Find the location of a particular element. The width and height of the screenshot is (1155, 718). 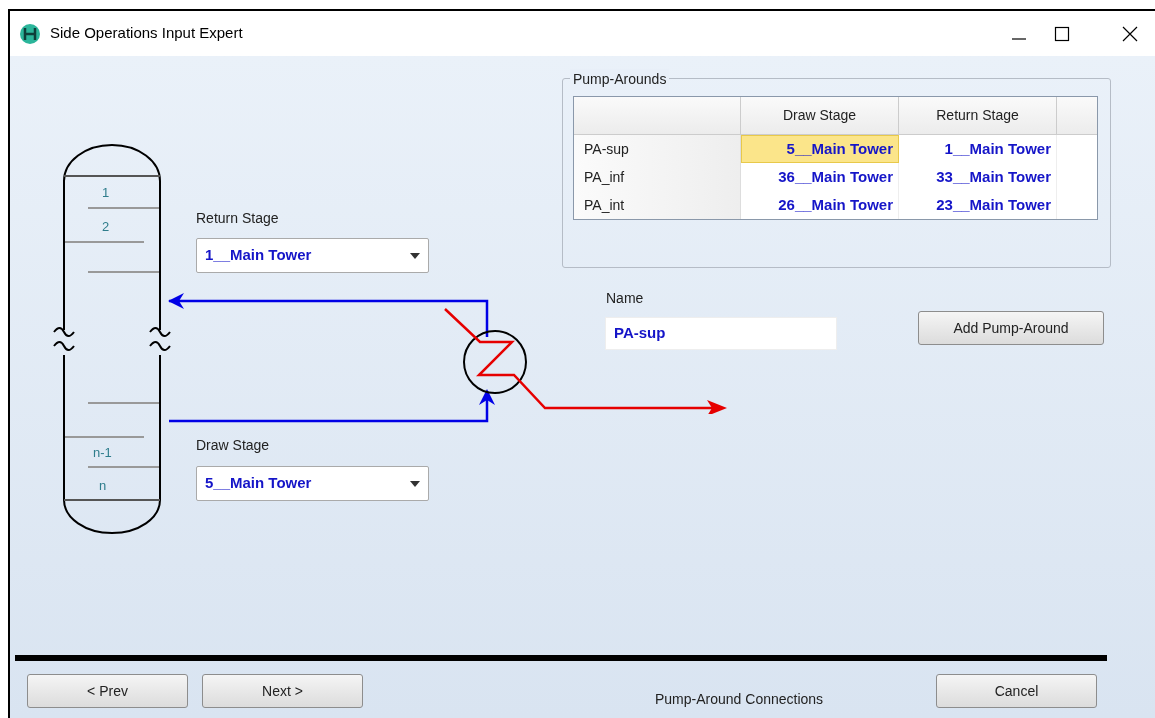

return-stage-dropdown: 1__Main Tower is located at coordinates (312, 255).